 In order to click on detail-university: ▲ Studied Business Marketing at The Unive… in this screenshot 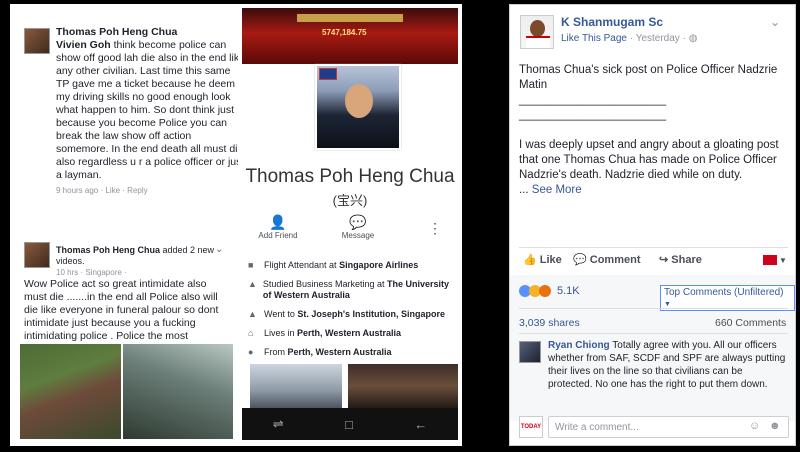, I will do `click(349, 289)`.